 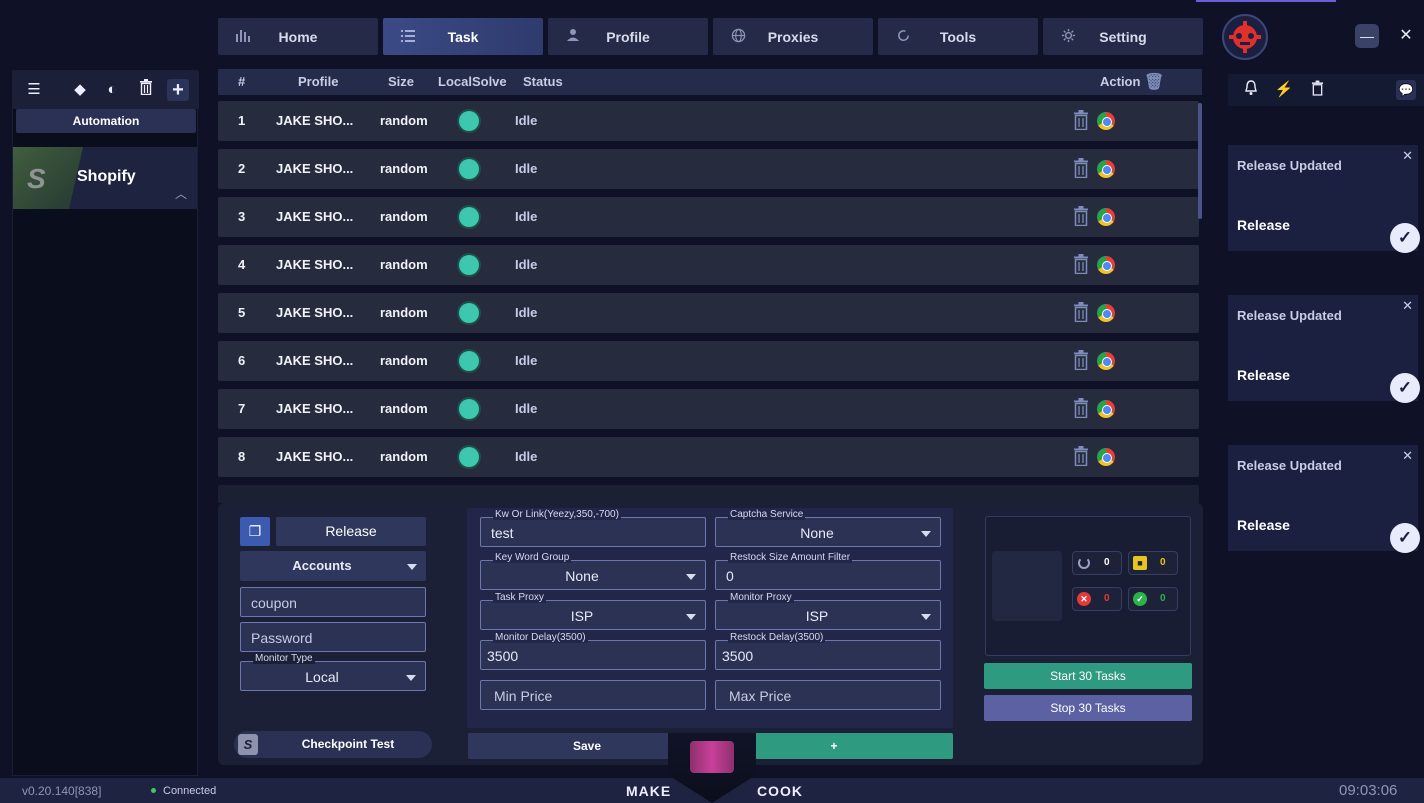 What do you see at coordinates (242, 408) in the screenshot?
I see `row-number: 7` at bounding box center [242, 408].